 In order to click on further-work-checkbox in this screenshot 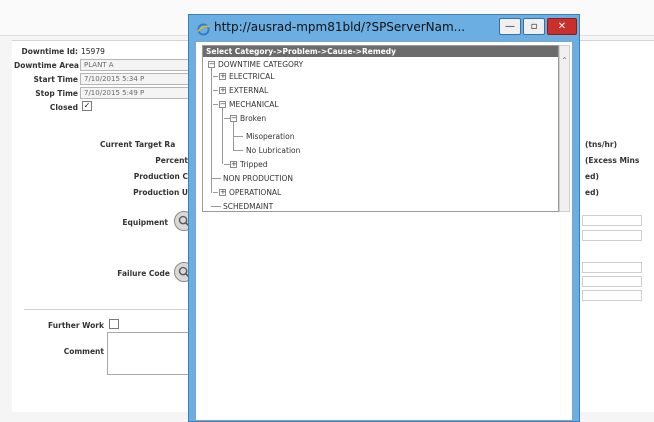, I will do `click(114, 324)`.